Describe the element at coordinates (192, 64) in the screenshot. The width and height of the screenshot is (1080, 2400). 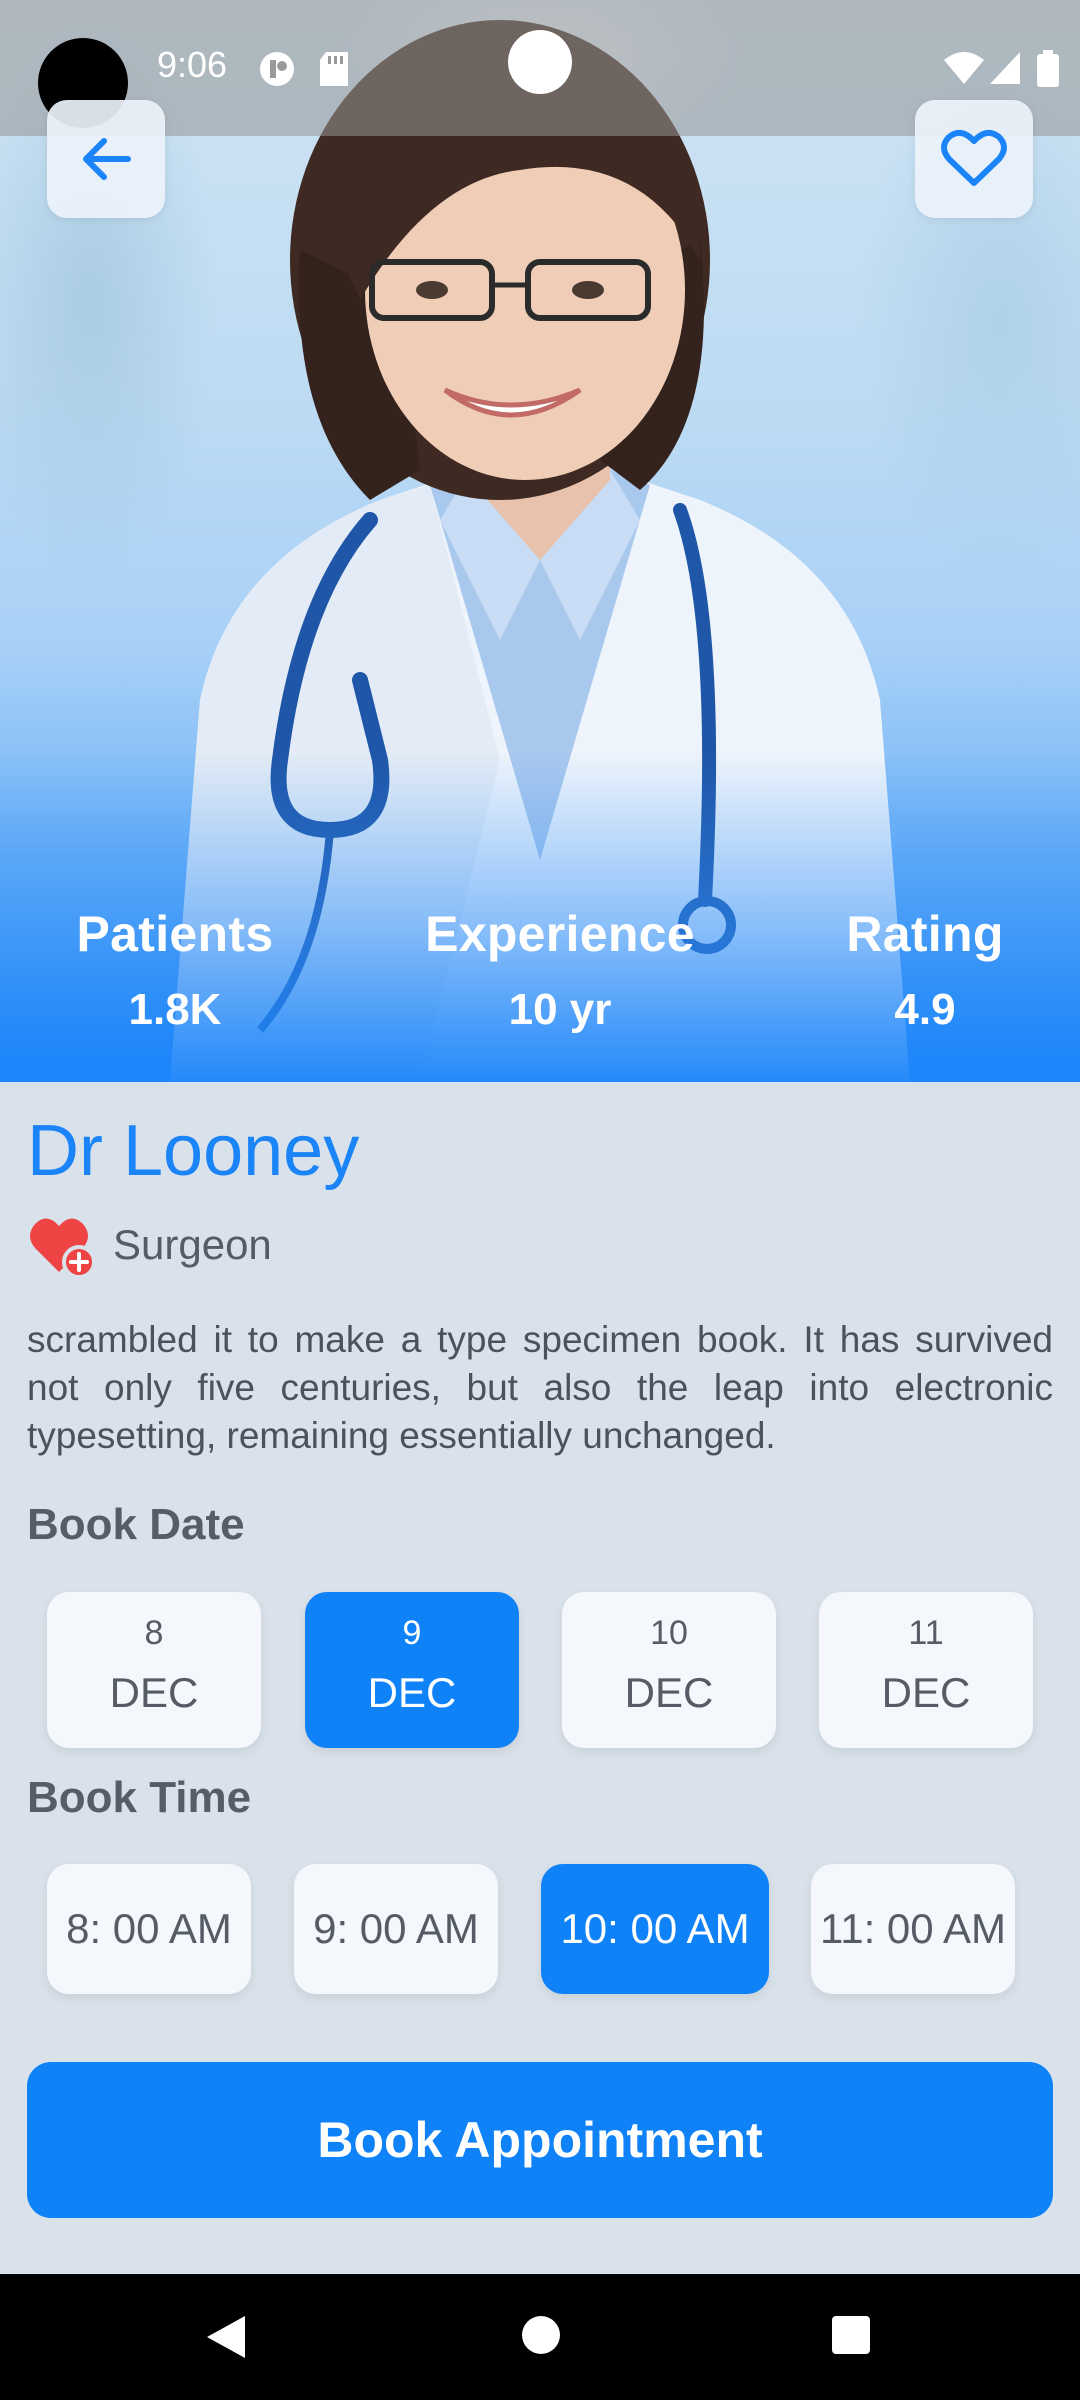
I see `status-time: 9:06` at that location.